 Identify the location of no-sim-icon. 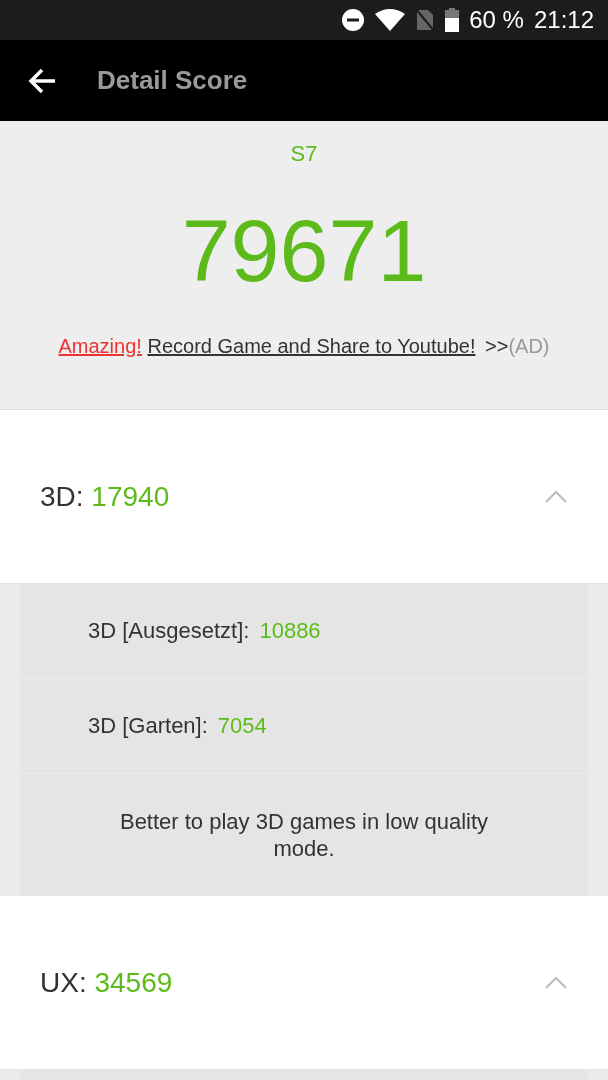
(425, 20).